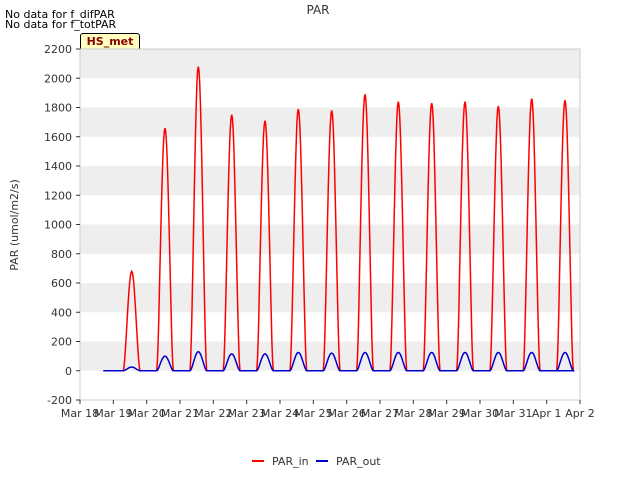  What do you see at coordinates (58, 225) in the screenshot?
I see `y-tick-label: 1000` at bounding box center [58, 225].